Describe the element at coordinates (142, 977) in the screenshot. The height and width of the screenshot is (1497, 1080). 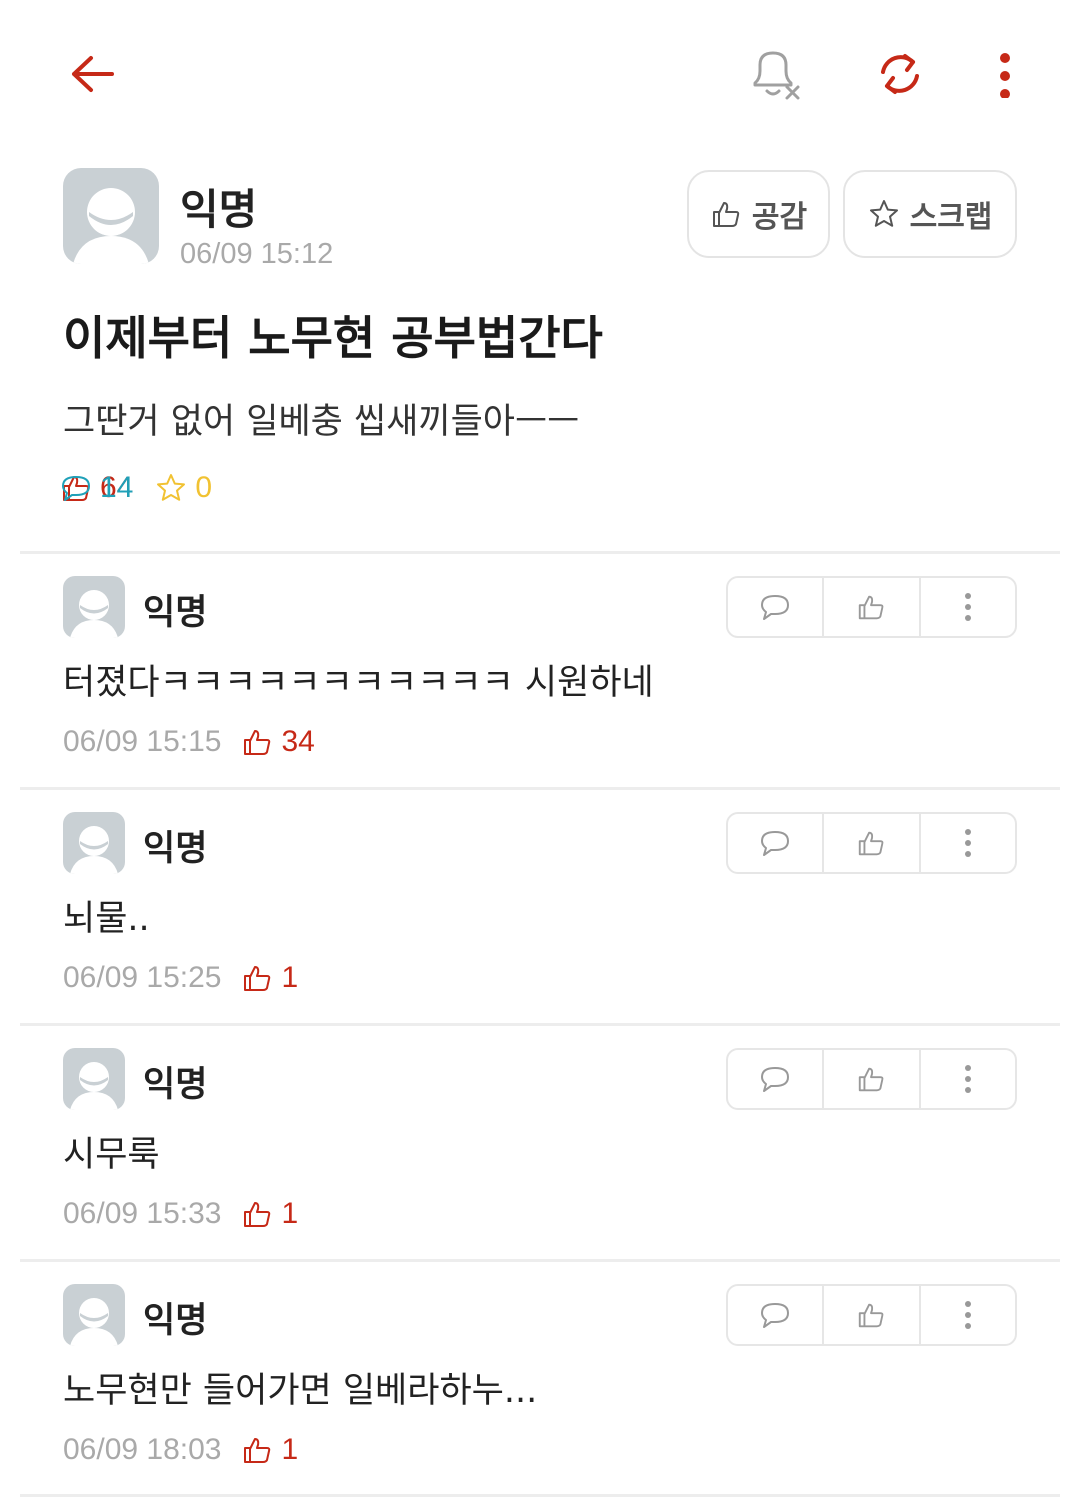
I see `comment-date: 06/09 15:25` at that location.